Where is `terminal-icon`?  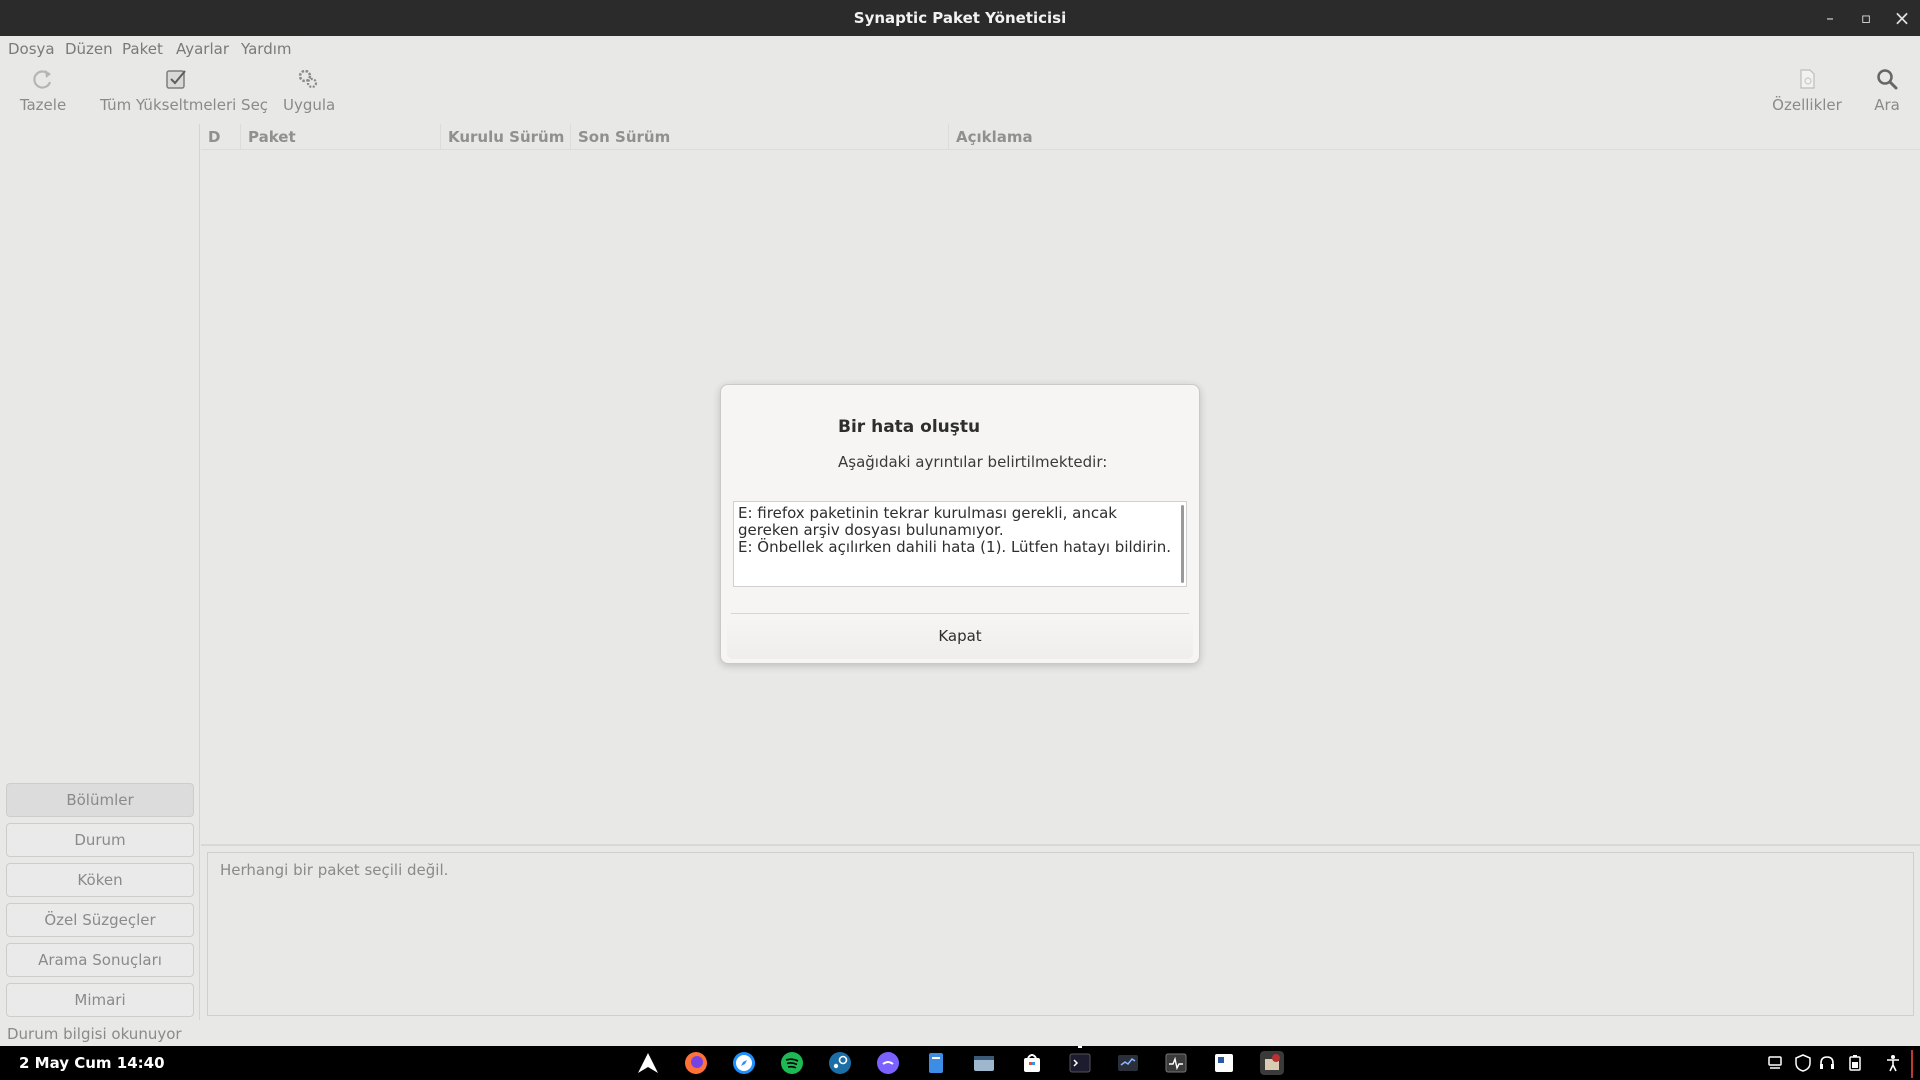 terminal-icon is located at coordinates (1080, 1063).